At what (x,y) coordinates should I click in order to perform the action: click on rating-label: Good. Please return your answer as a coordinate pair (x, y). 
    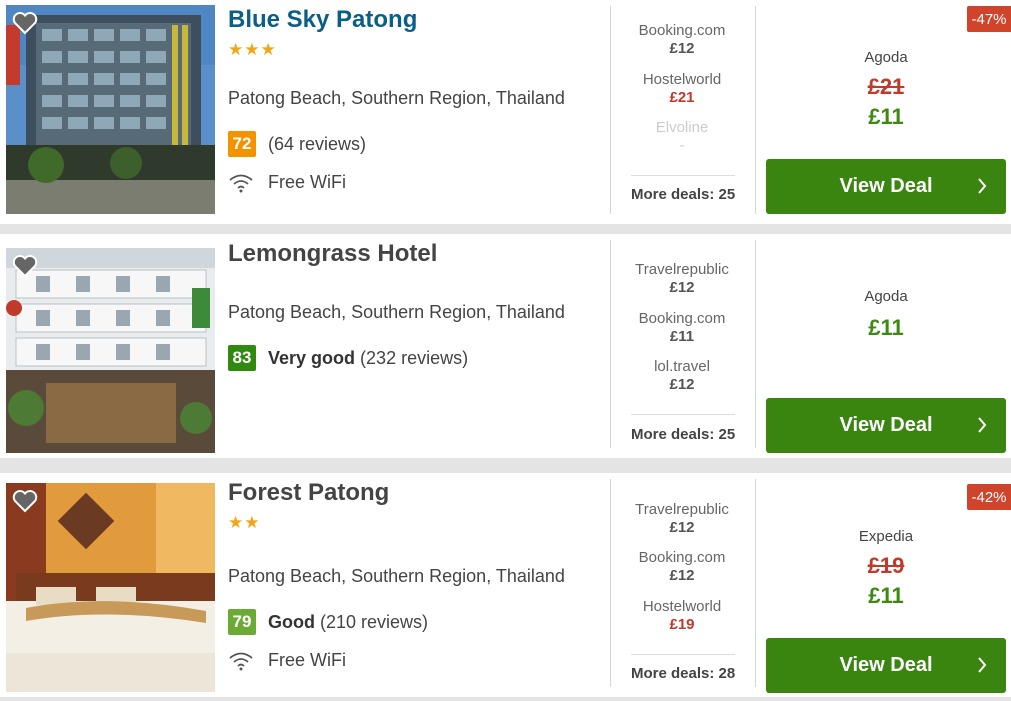
    Looking at the image, I should click on (291, 621).